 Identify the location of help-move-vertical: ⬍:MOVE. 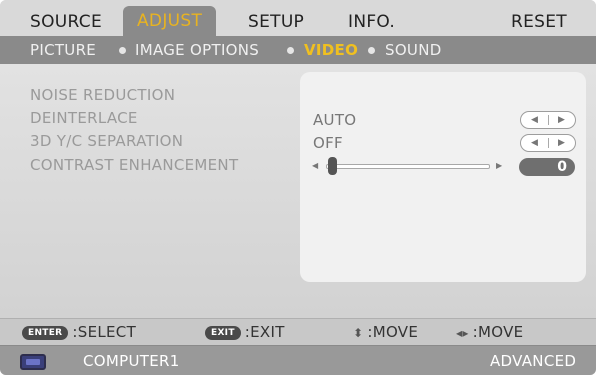
(385, 332).